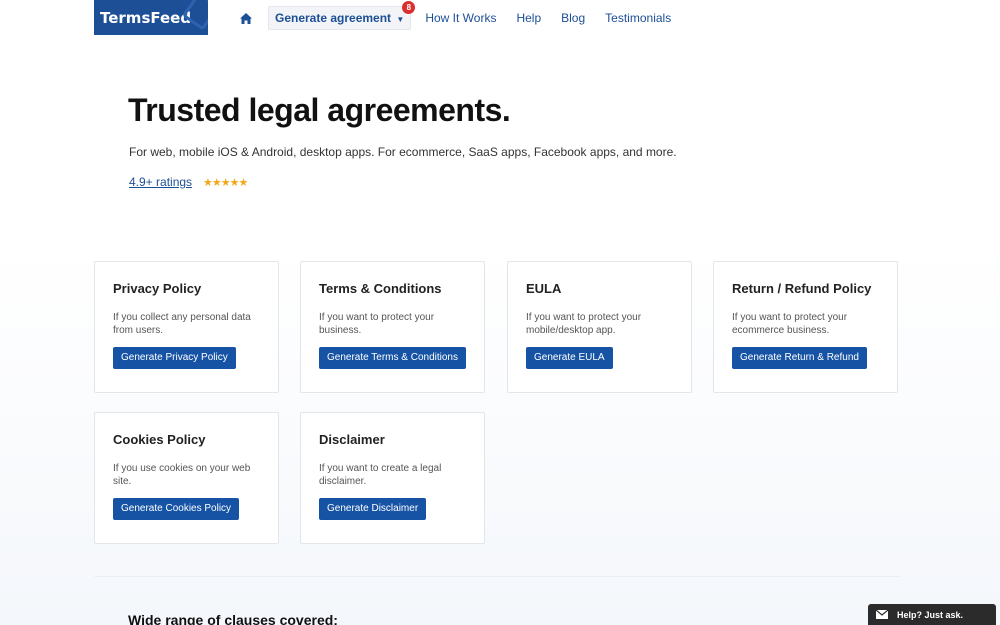  What do you see at coordinates (400, 19) in the screenshot?
I see `caret-down-icon: ▼` at bounding box center [400, 19].